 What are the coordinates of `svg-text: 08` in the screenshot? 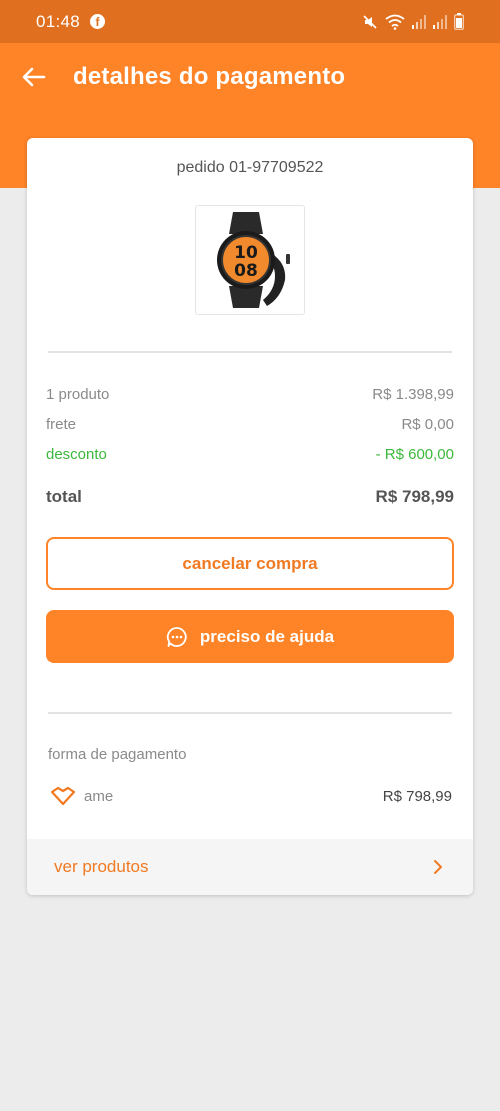 It's located at (246, 271).